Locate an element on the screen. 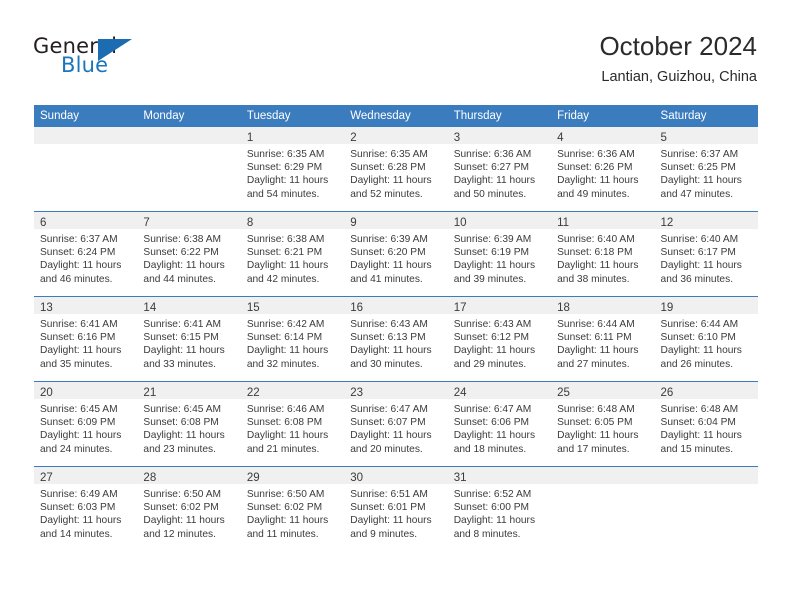 The image size is (792, 612). sun-info-daylight2: and 46 minutes. is located at coordinates (76, 279).